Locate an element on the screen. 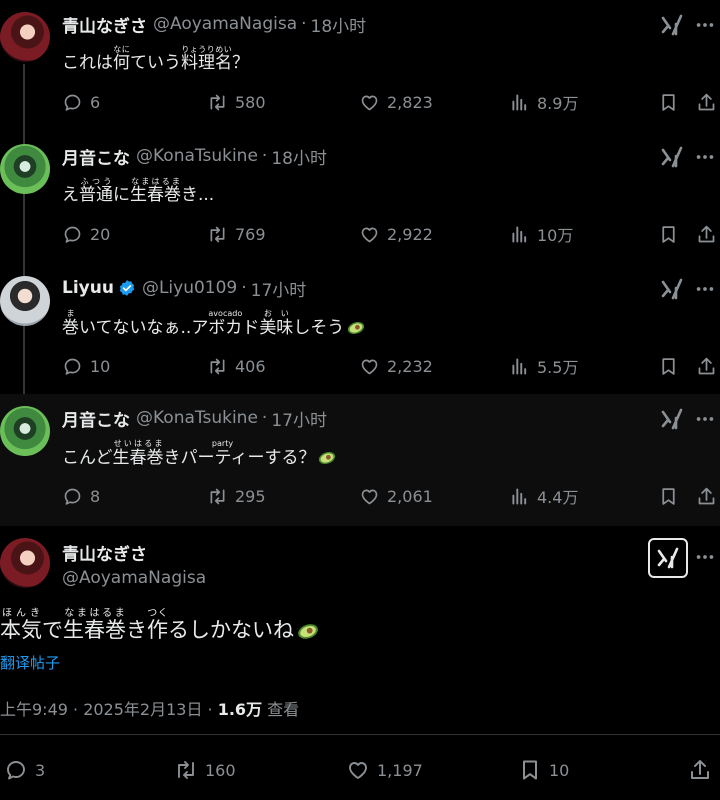 The image size is (720, 800). like-button: 2,061 is located at coordinates (396, 496).